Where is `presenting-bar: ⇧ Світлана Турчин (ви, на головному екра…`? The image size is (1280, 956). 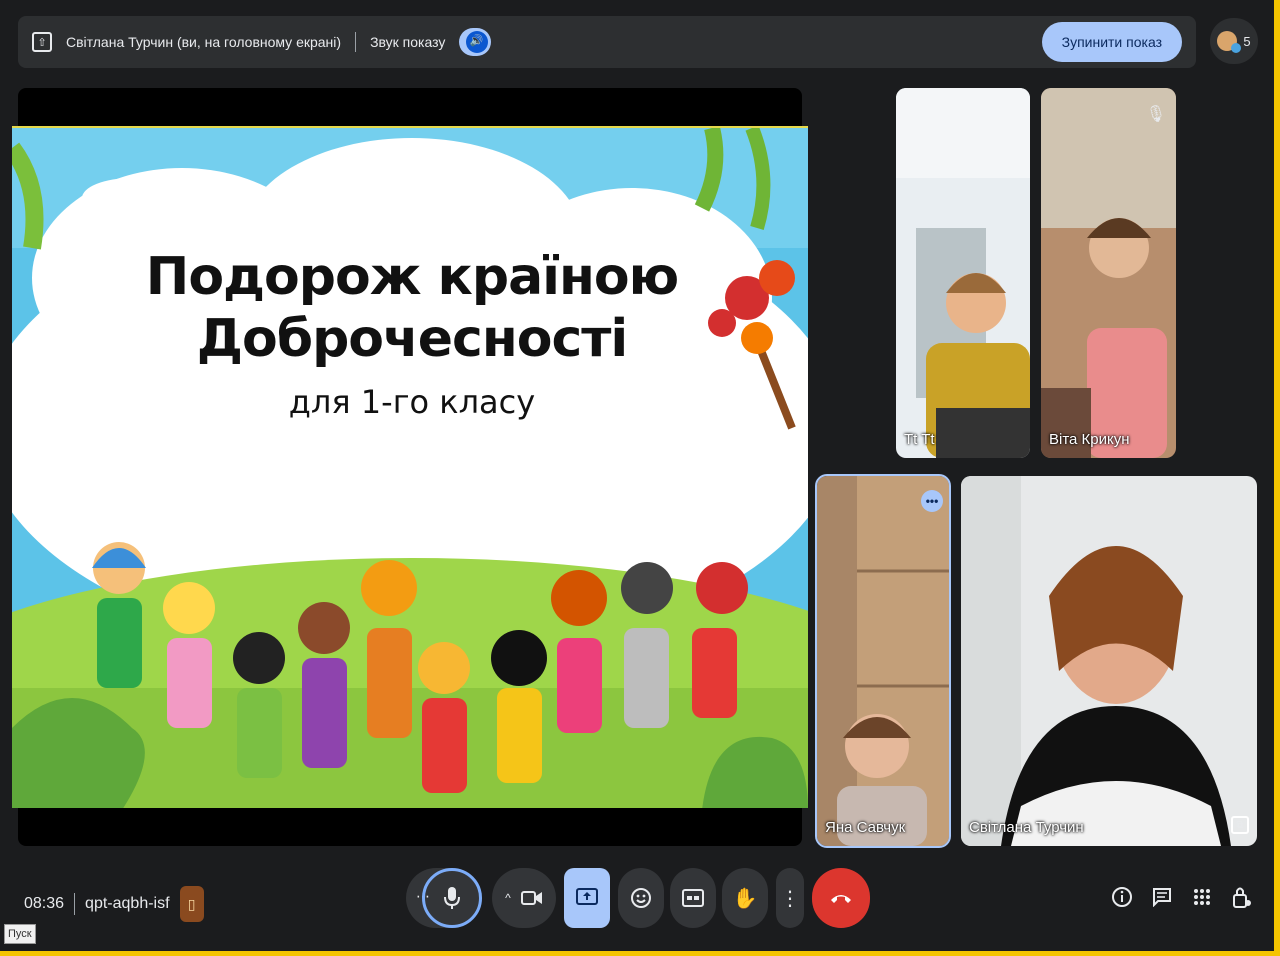
presenting-bar: ⇧ Світлана Турчин (ви, на головному екра… is located at coordinates (607, 42).